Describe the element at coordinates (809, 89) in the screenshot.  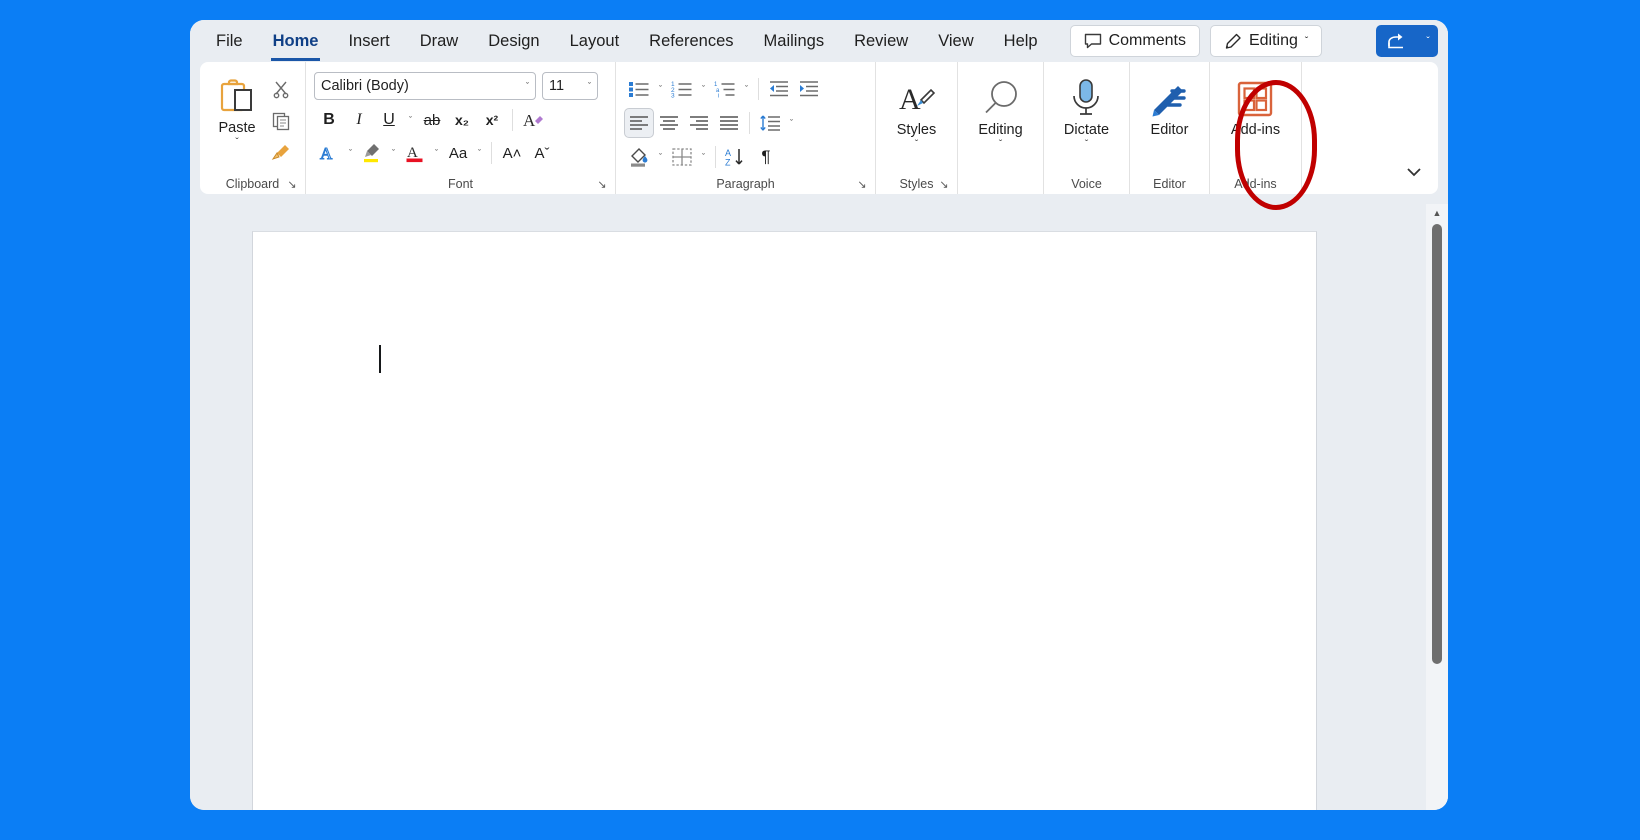
I see `increase-indent-button` at that location.